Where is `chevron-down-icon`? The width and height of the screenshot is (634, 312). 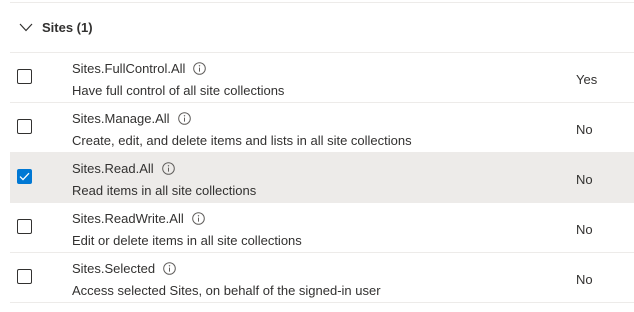 chevron-down-icon is located at coordinates (26, 27).